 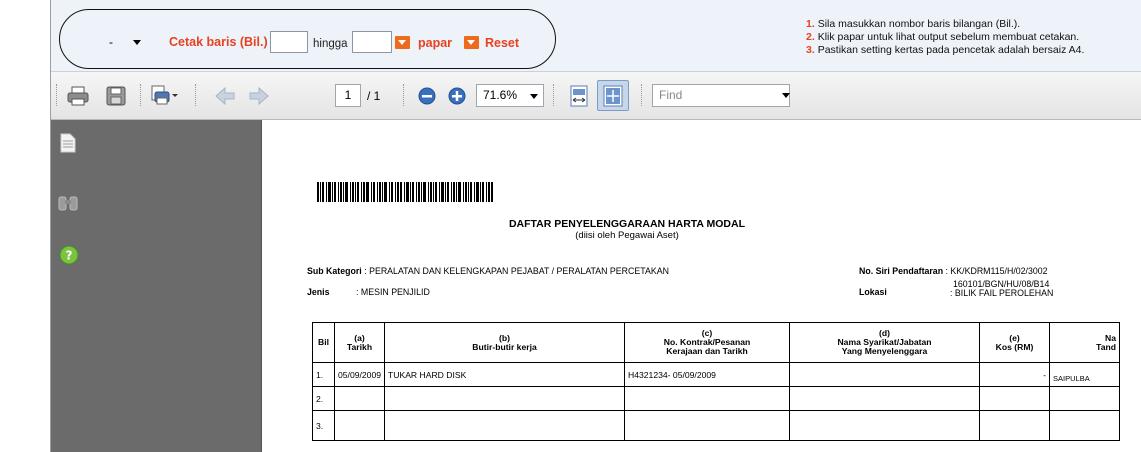 I want to click on page-width-icon, so click(x=579, y=96).